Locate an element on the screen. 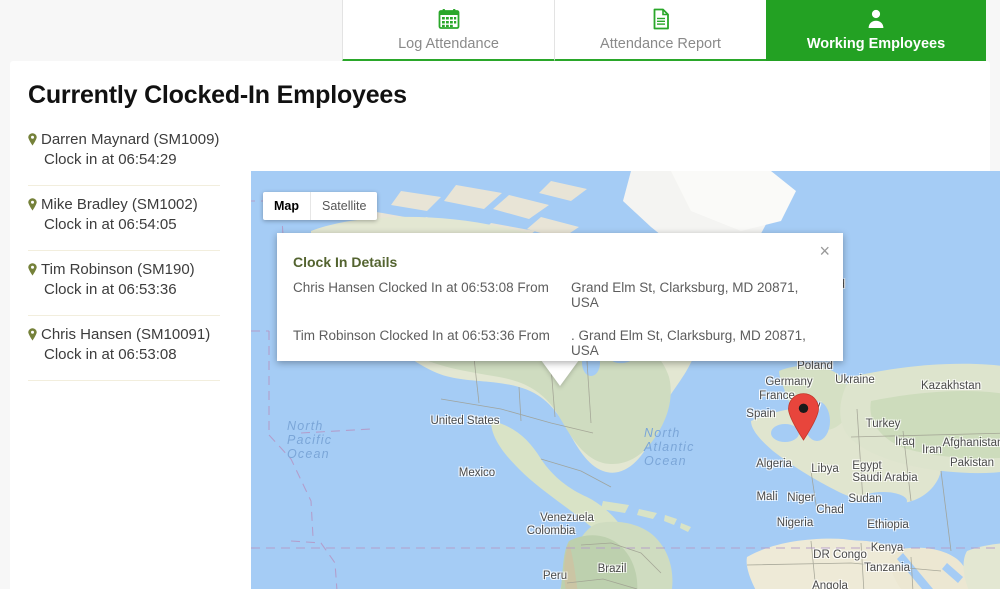 The width and height of the screenshot is (1000, 589). map-country-label: Germany is located at coordinates (789, 382).